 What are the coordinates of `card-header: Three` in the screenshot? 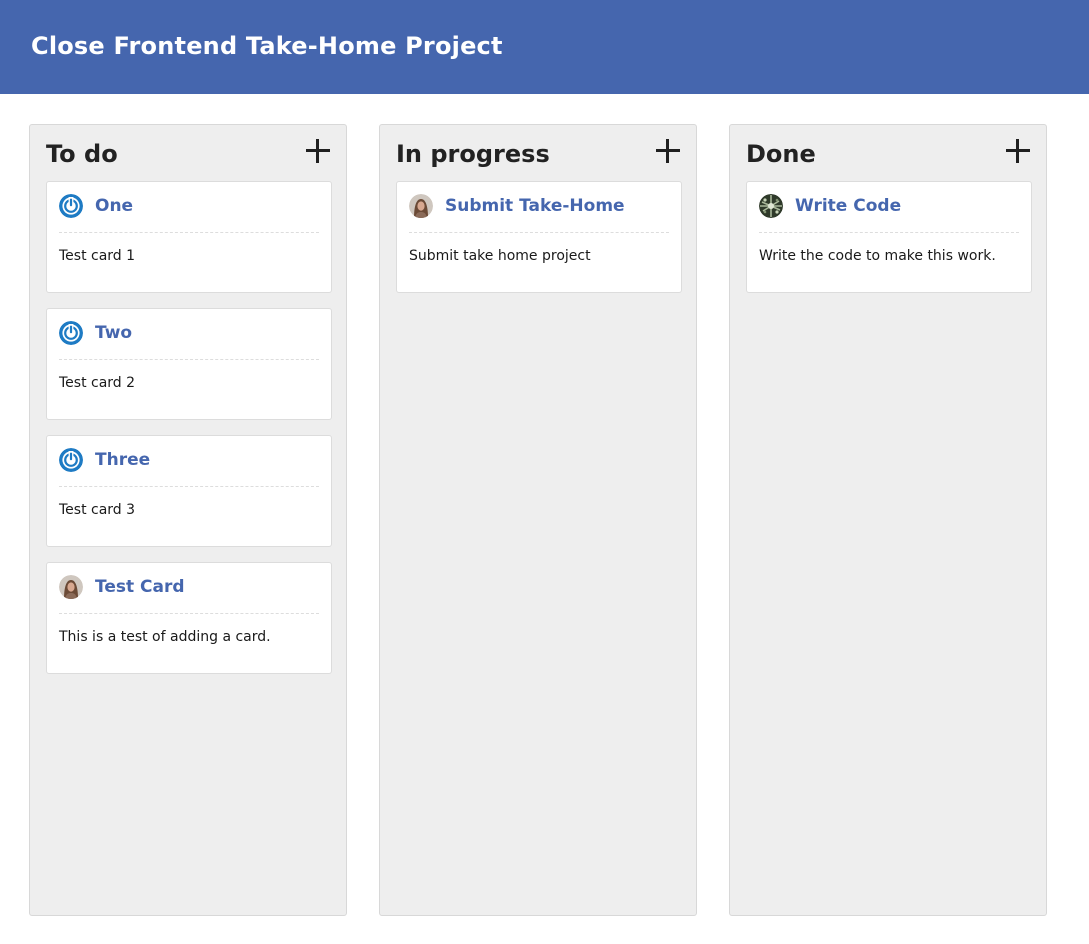 It's located at (189, 467).